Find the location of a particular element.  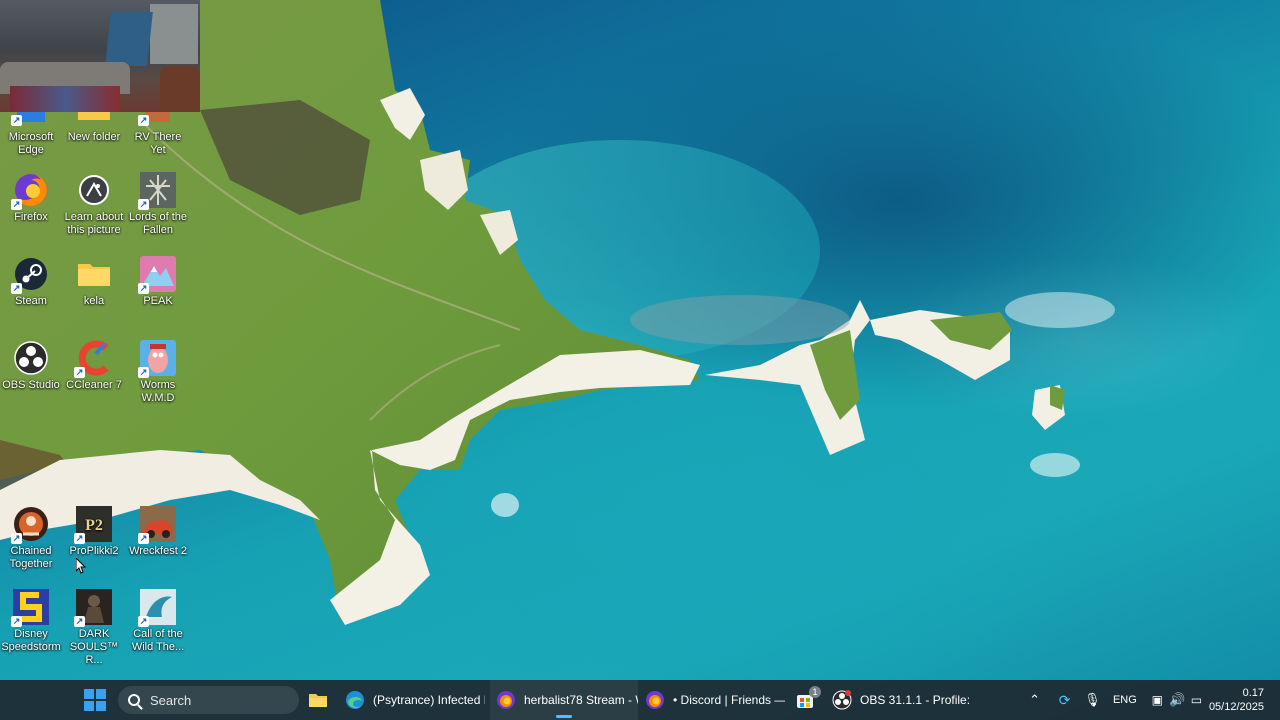

file-explorer-icon is located at coordinates (318, 700).